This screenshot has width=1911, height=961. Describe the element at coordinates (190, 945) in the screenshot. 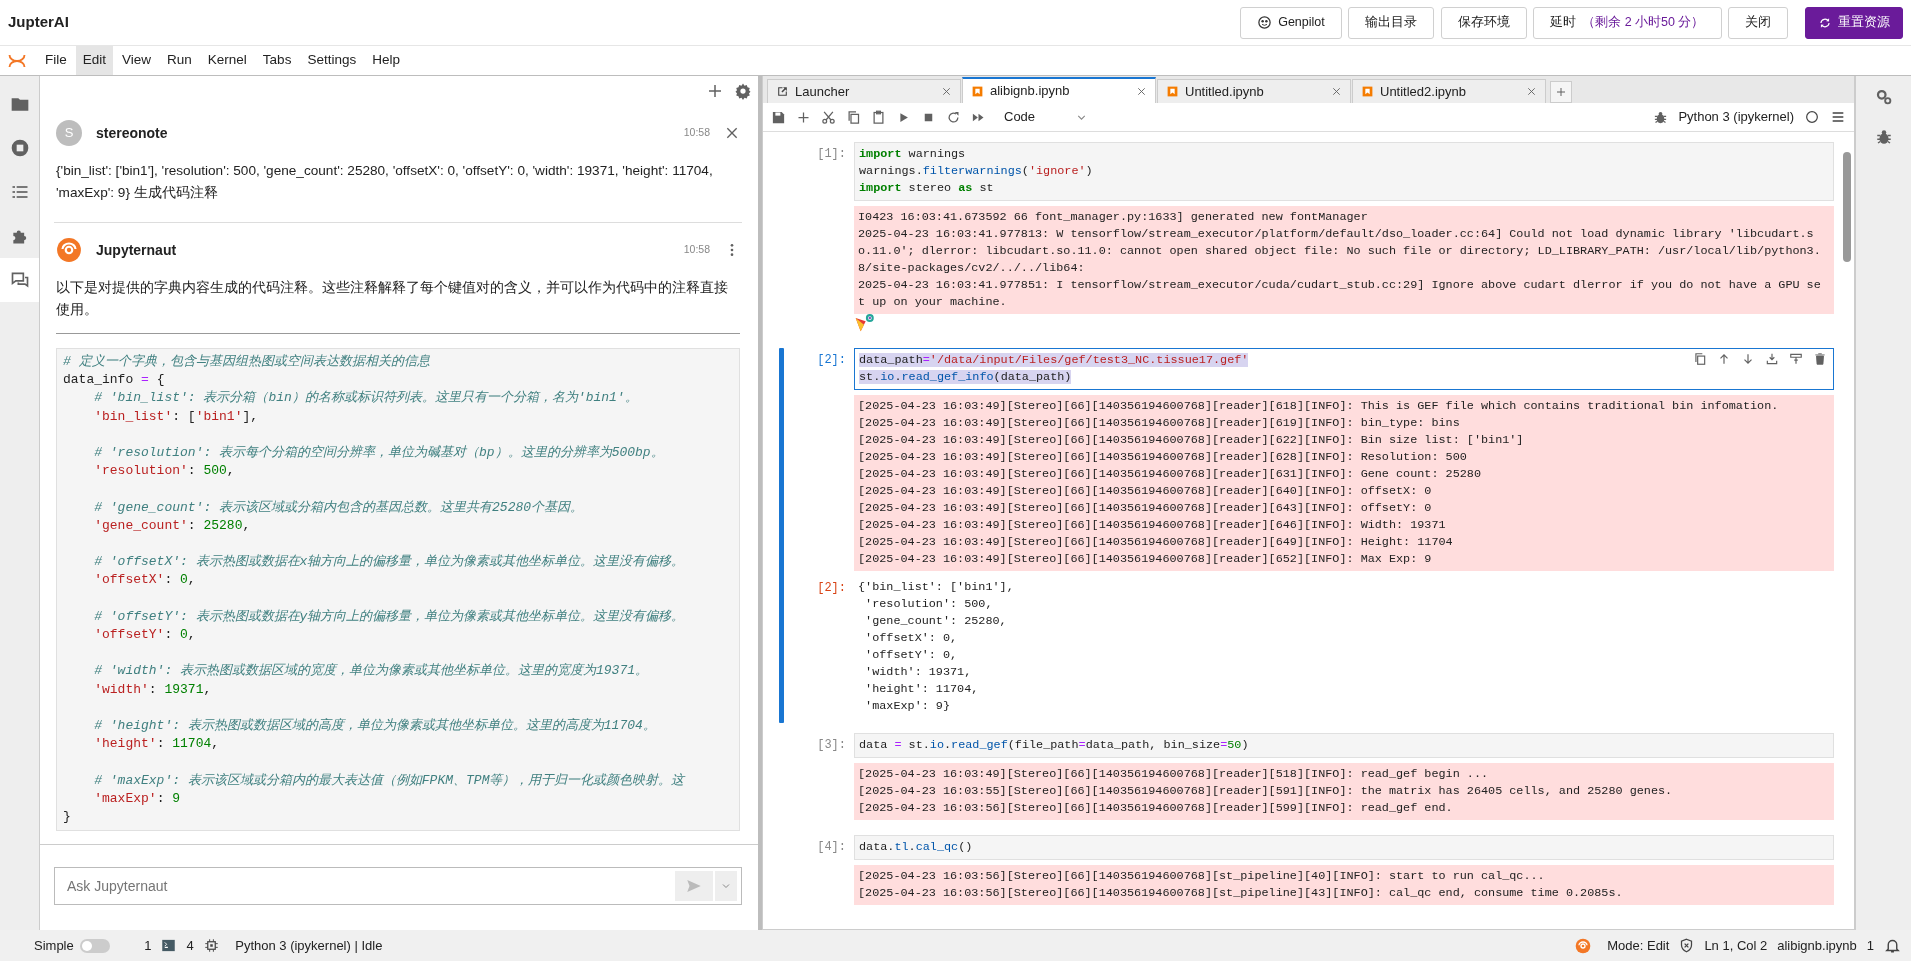

I see `kernel-count: 4` at that location.